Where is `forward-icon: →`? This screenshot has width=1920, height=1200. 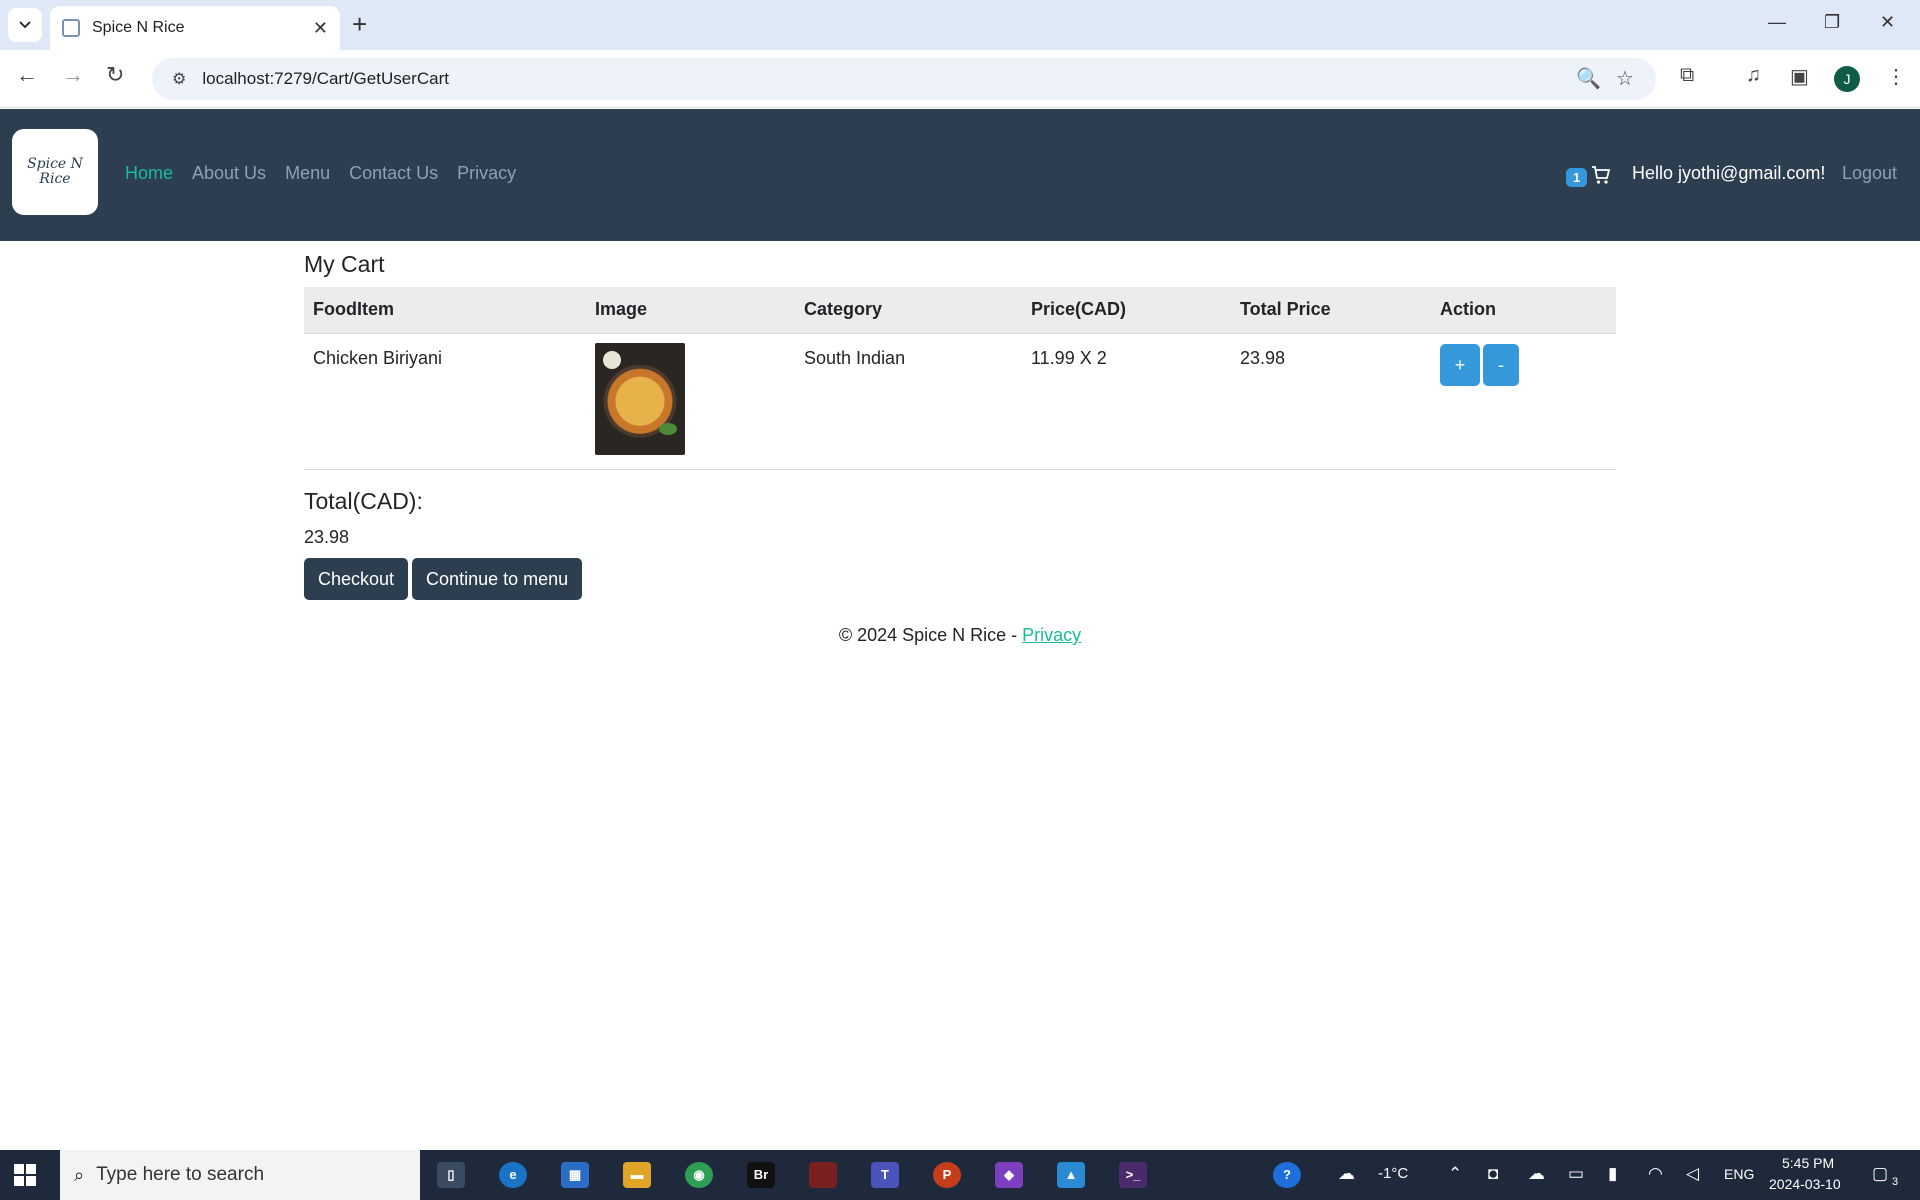 forward-icon: → is located at coordinates (73, 75).